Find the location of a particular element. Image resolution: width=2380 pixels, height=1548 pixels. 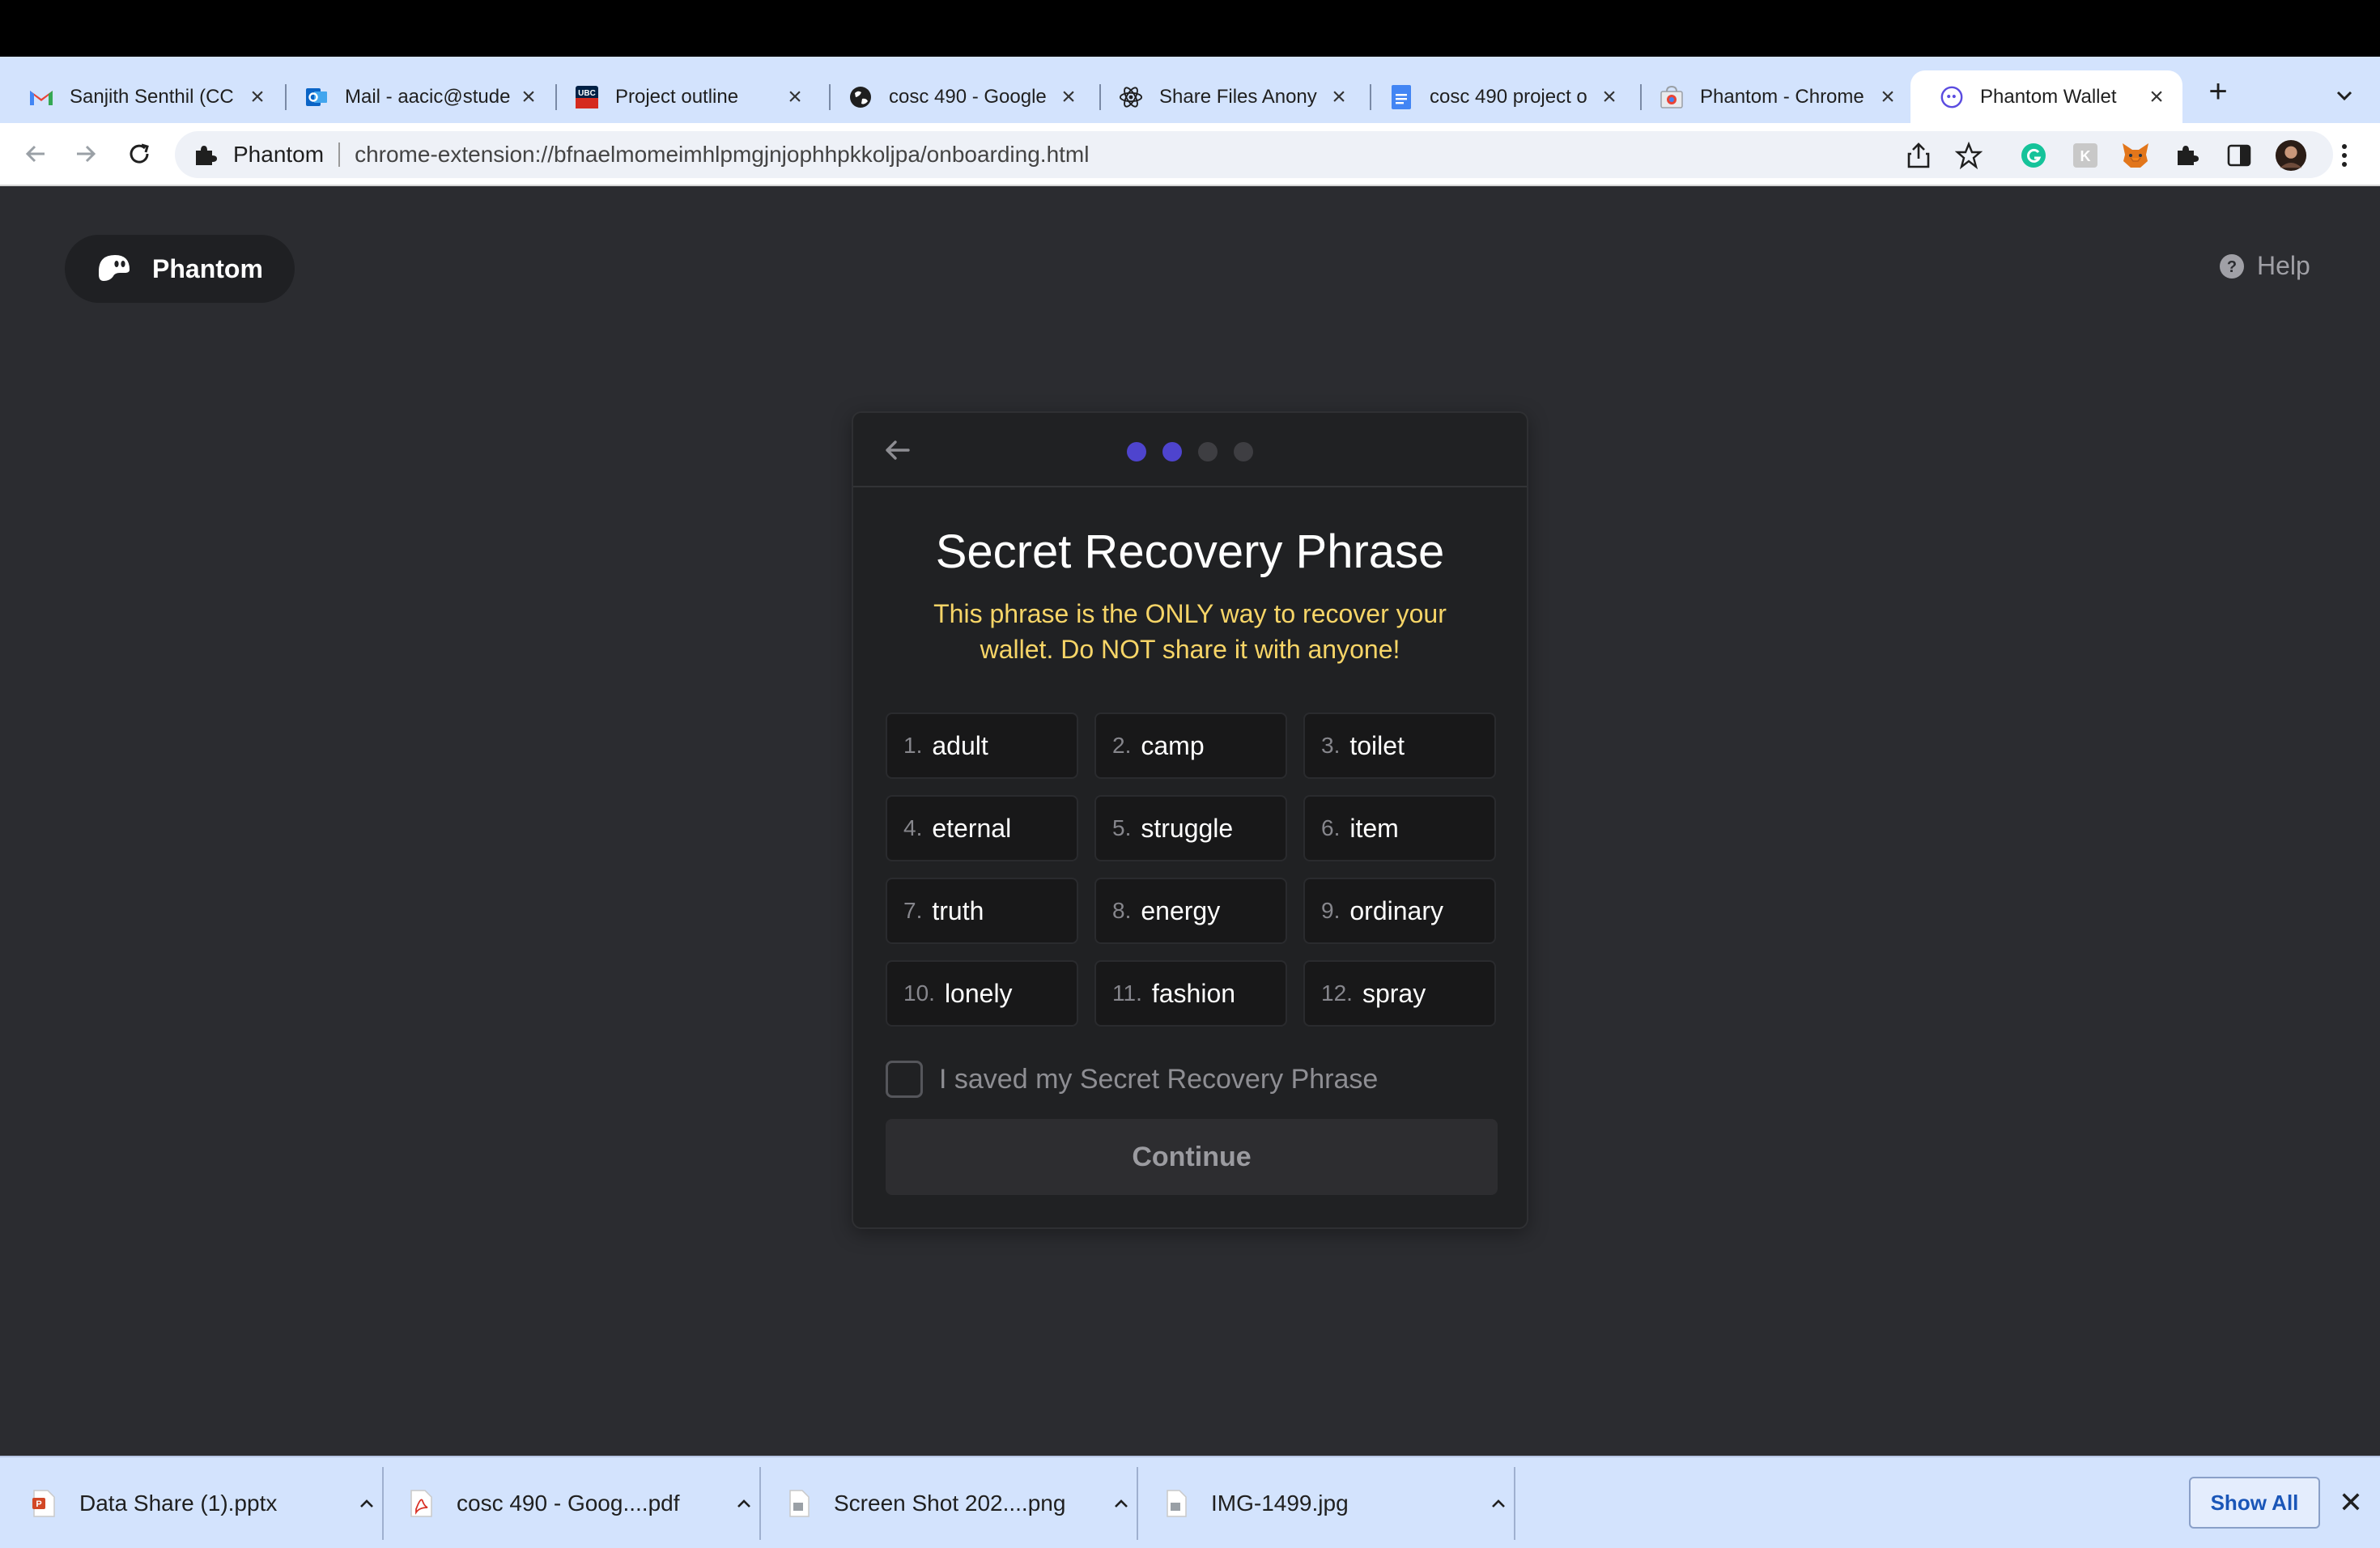

seed-word-10: 10. lonely is located at coordinates (982, 993).